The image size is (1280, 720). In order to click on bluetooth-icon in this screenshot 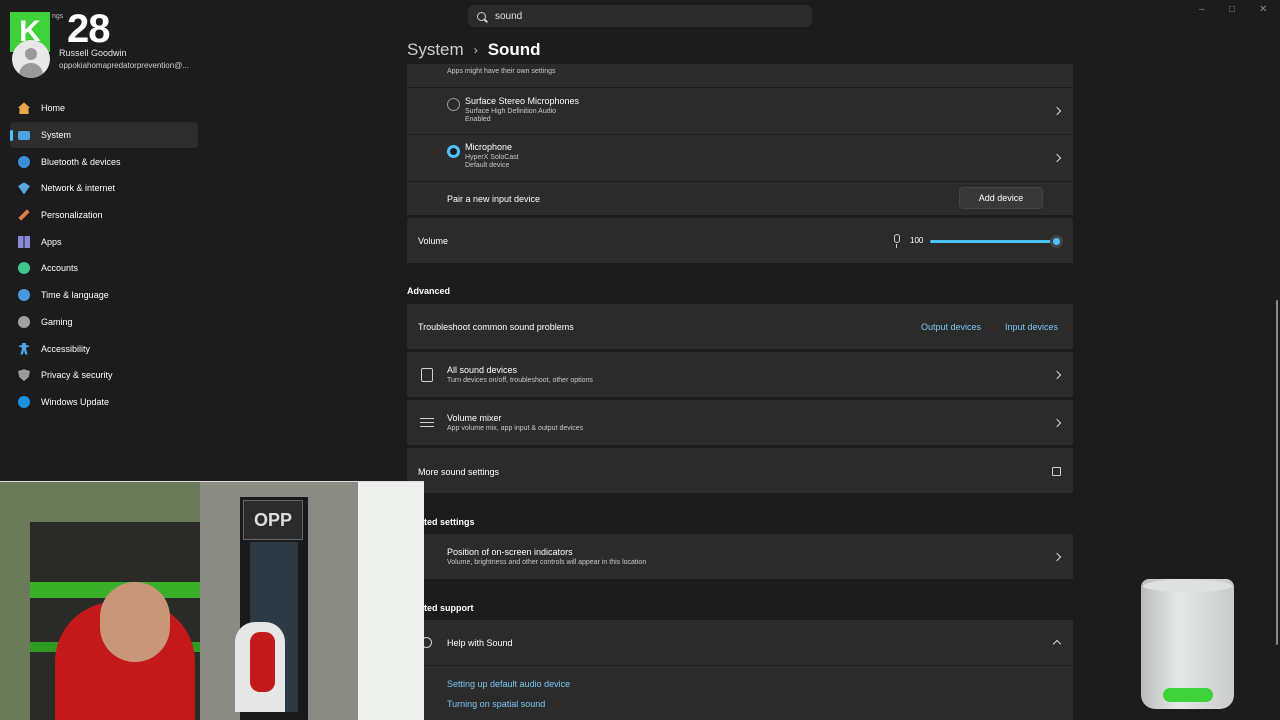, I will do `click(24, 161)`.